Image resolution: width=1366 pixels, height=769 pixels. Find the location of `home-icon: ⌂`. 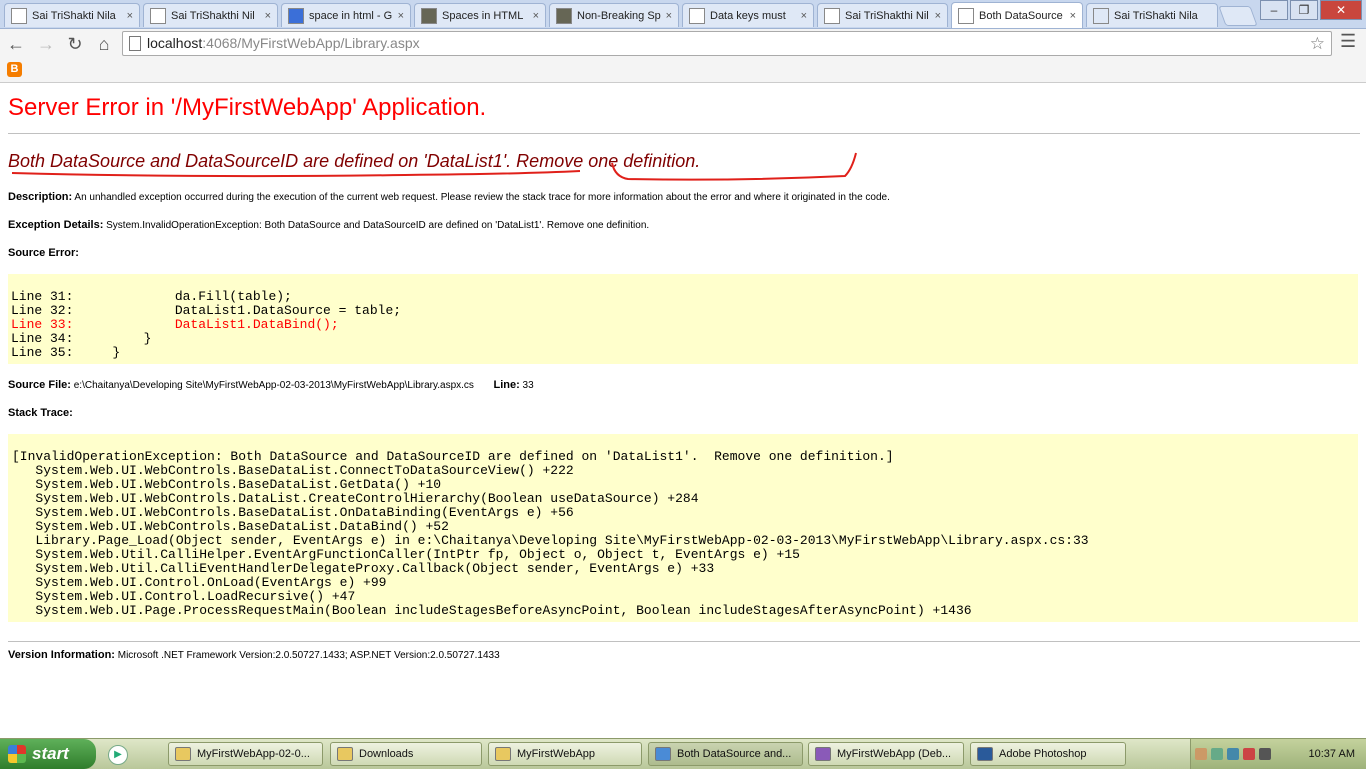

home-icon: ⌂ is located at coordinates (104, 44).